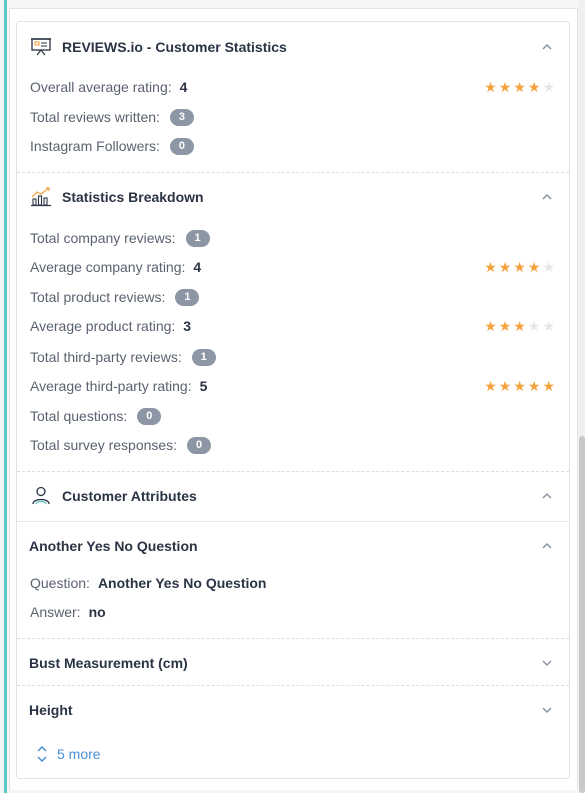  Describe the element at coordinates (187, 297) in the screenshot. I see `product-reviews-badge: 1` at that location.